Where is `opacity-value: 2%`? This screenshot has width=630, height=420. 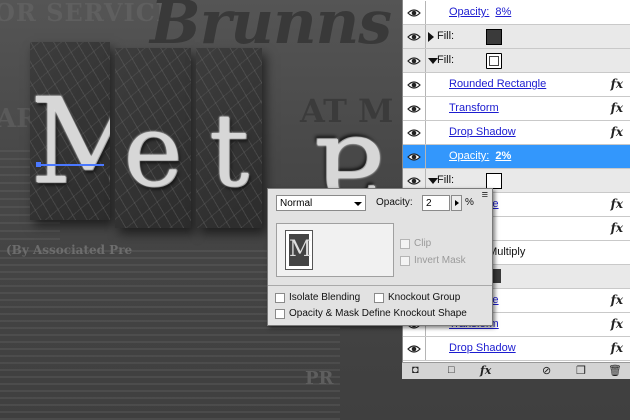
opacity-value: 2% is located at coordinates (503, 156).